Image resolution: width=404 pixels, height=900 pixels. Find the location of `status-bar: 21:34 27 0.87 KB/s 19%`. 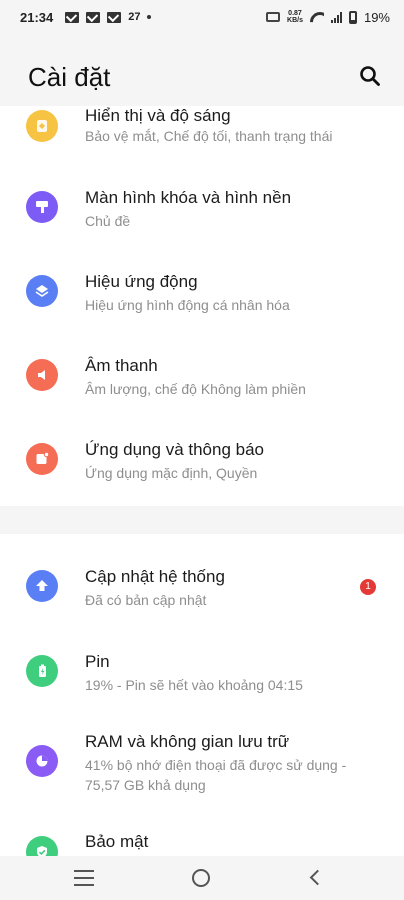

status-bar: 21:34 27 0.87 KB/s 19% is located at coordinates (202, 17).